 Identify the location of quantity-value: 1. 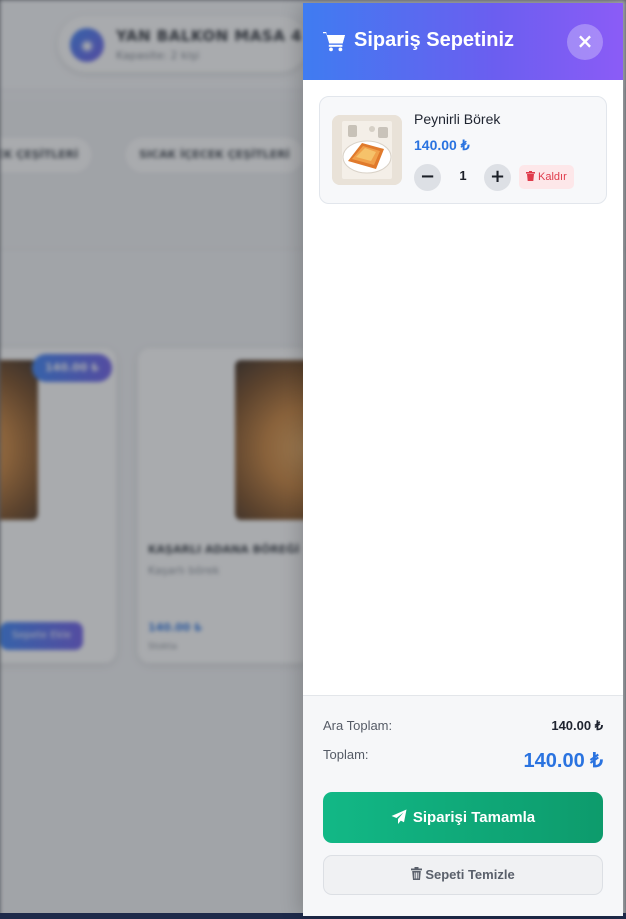
(463, 175).